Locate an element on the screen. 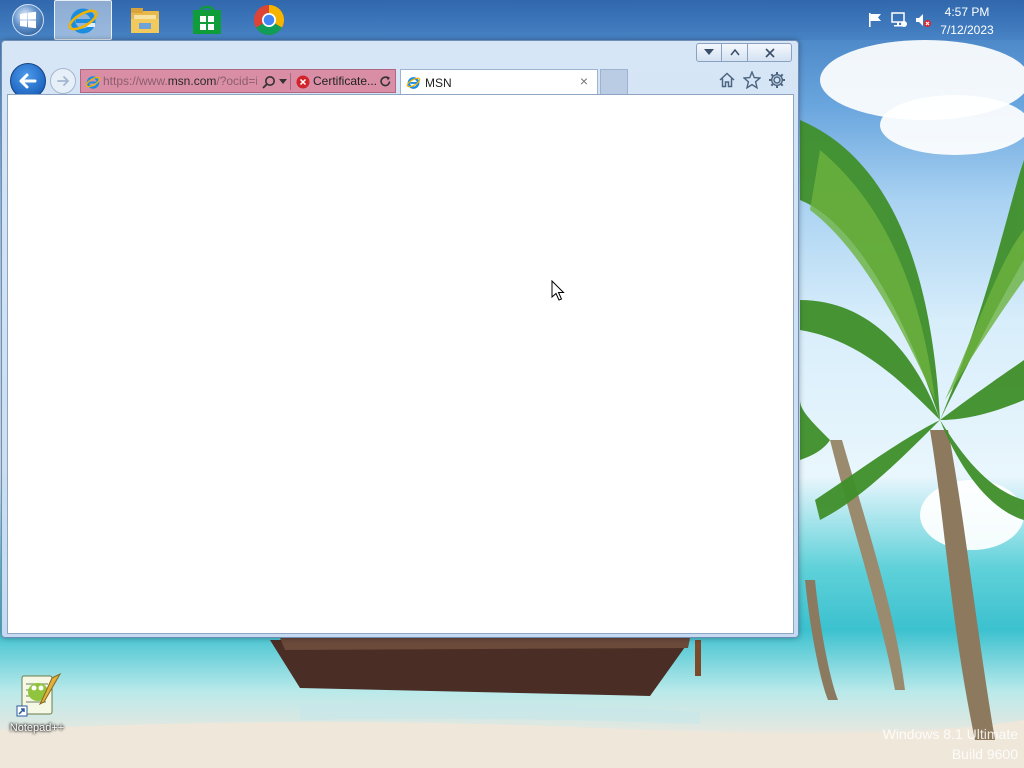 Image resolution: width=1024 pixels, height=768 pixels. tools-button is located at coordinates (777, 80).